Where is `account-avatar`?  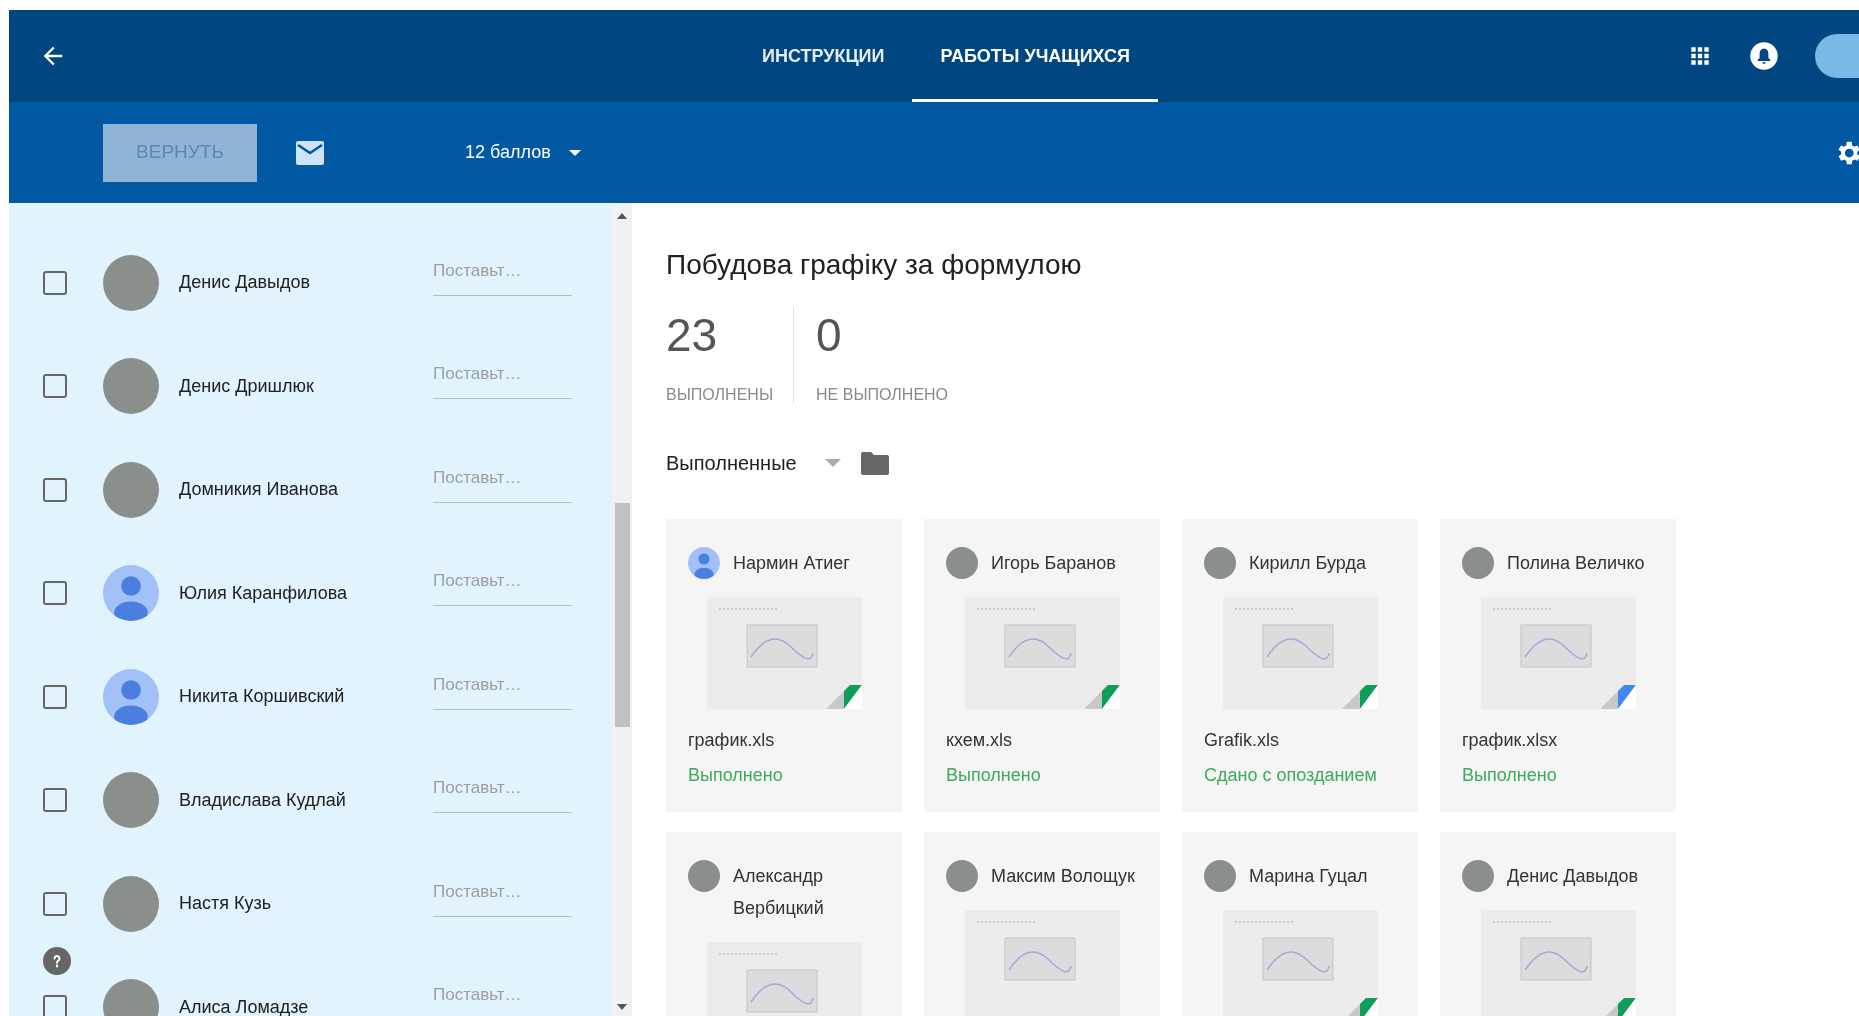
account-avatar is located at coordinates (1837, 56).